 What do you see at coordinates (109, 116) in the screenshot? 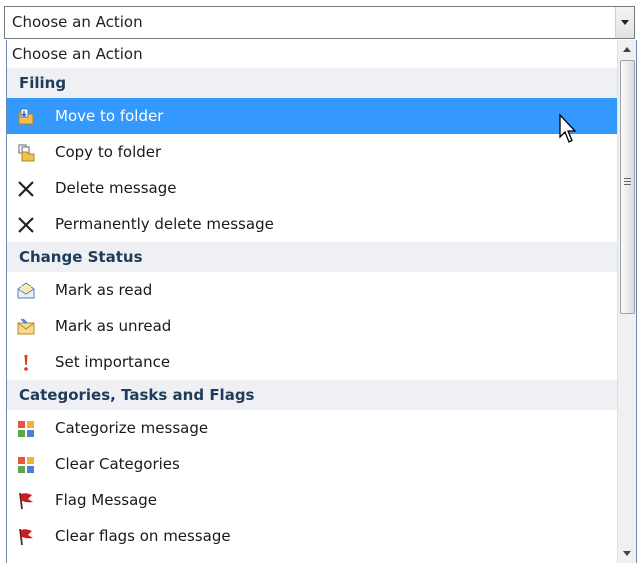
I see `item-label: Move to folder` at bounding box center [109, 116].